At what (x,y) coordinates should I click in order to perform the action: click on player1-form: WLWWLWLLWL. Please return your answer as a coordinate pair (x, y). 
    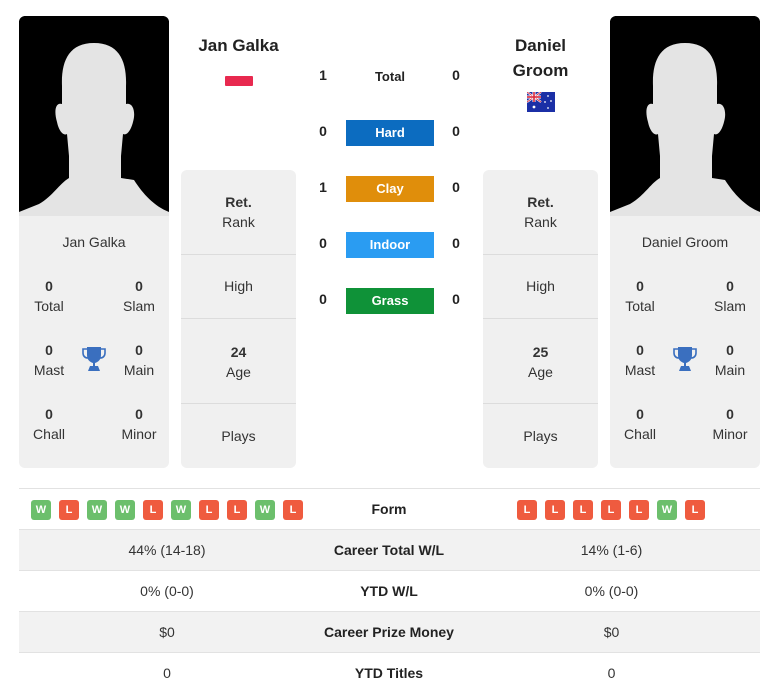
    Looking at the image, I should click on (167, 510).